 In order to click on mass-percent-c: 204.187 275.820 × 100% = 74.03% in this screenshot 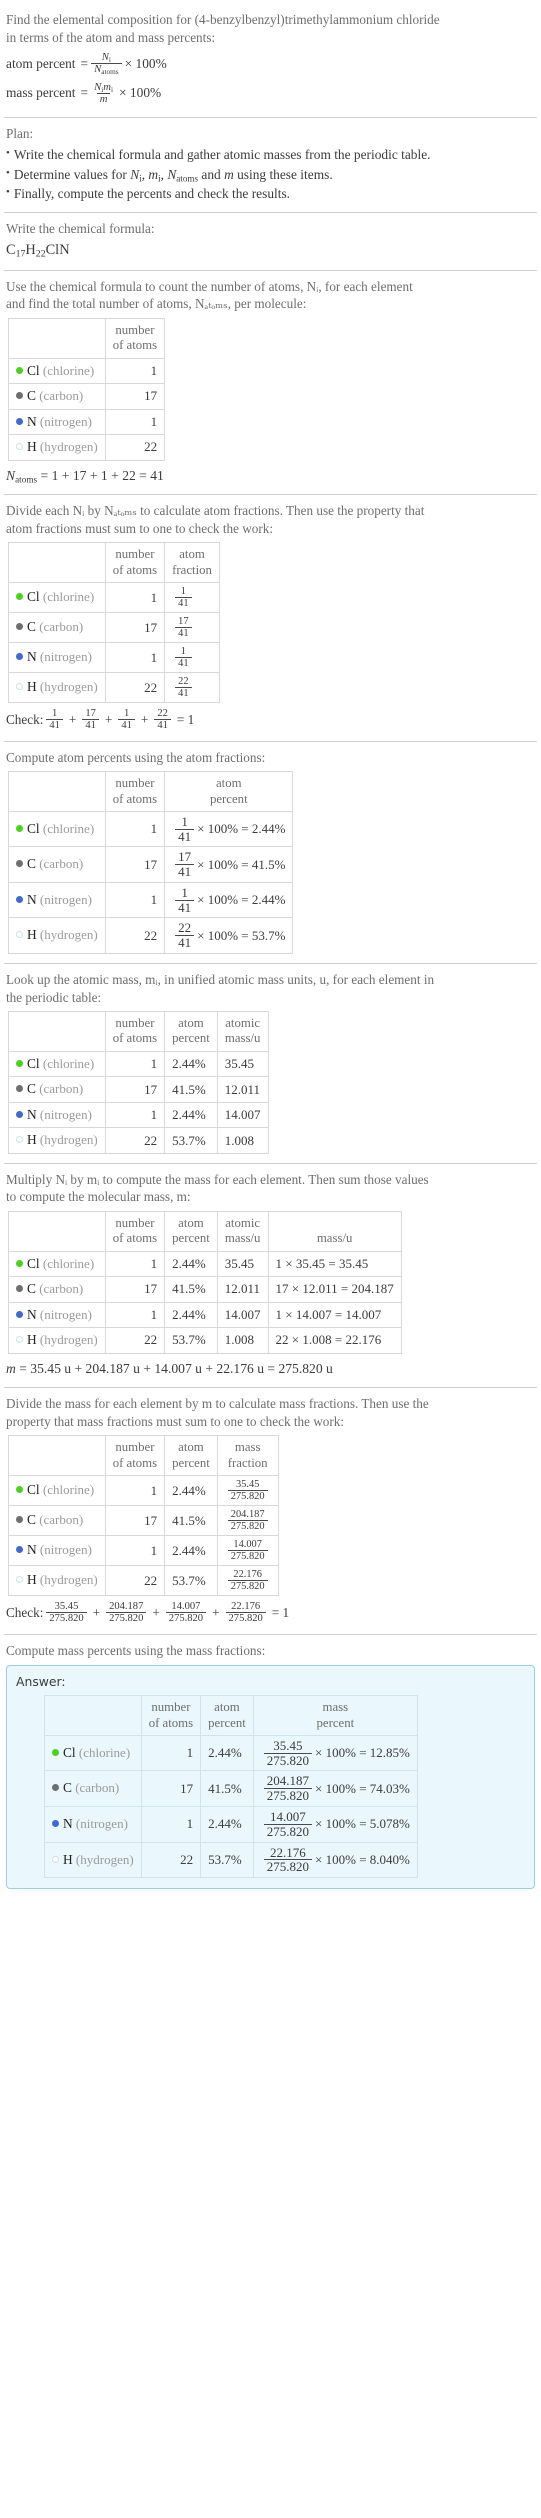, I will do `click(335, 1788)`.